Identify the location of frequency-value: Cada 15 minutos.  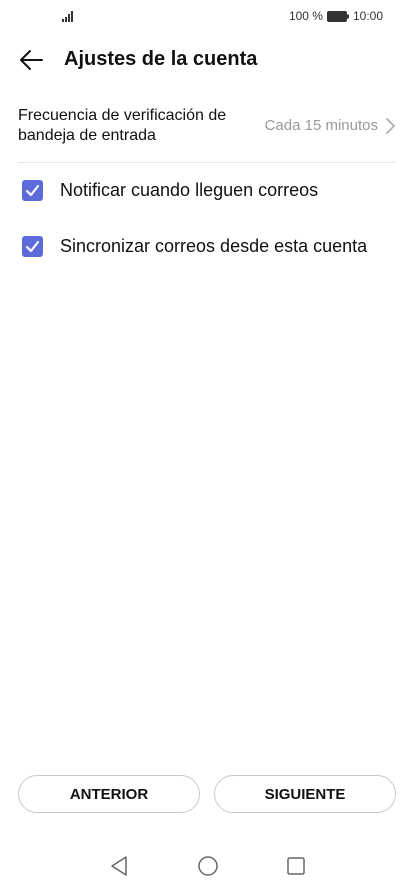
(321, 125).